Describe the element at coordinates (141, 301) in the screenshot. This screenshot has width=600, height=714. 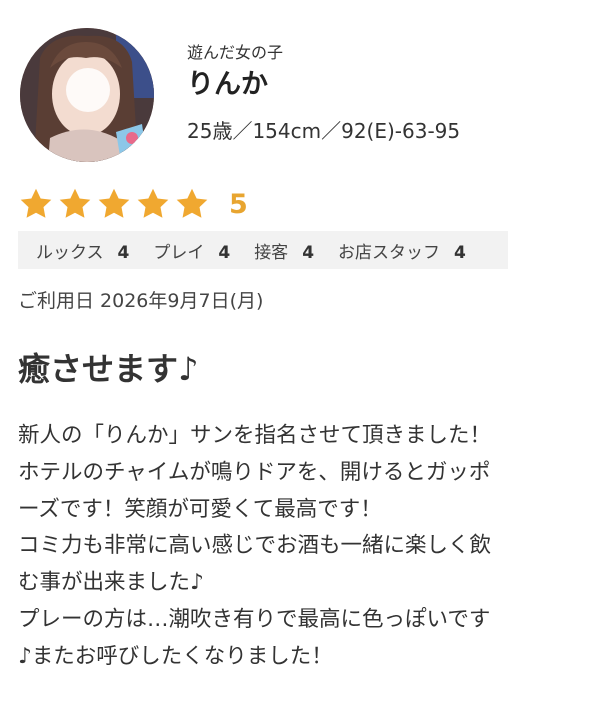
I see `visit-date: ご利用日 2026年9月7日(月)` at that location.